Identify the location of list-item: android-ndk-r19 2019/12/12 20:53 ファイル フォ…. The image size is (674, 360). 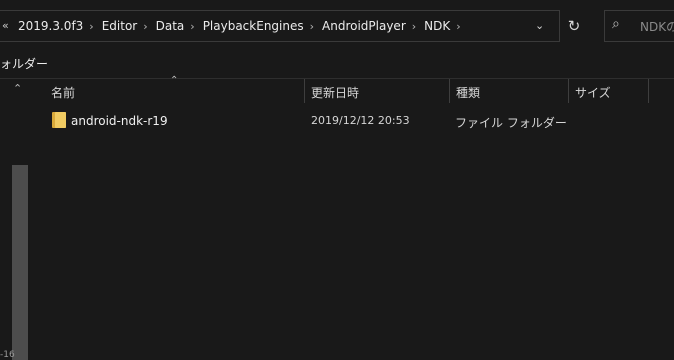
(350, 121).